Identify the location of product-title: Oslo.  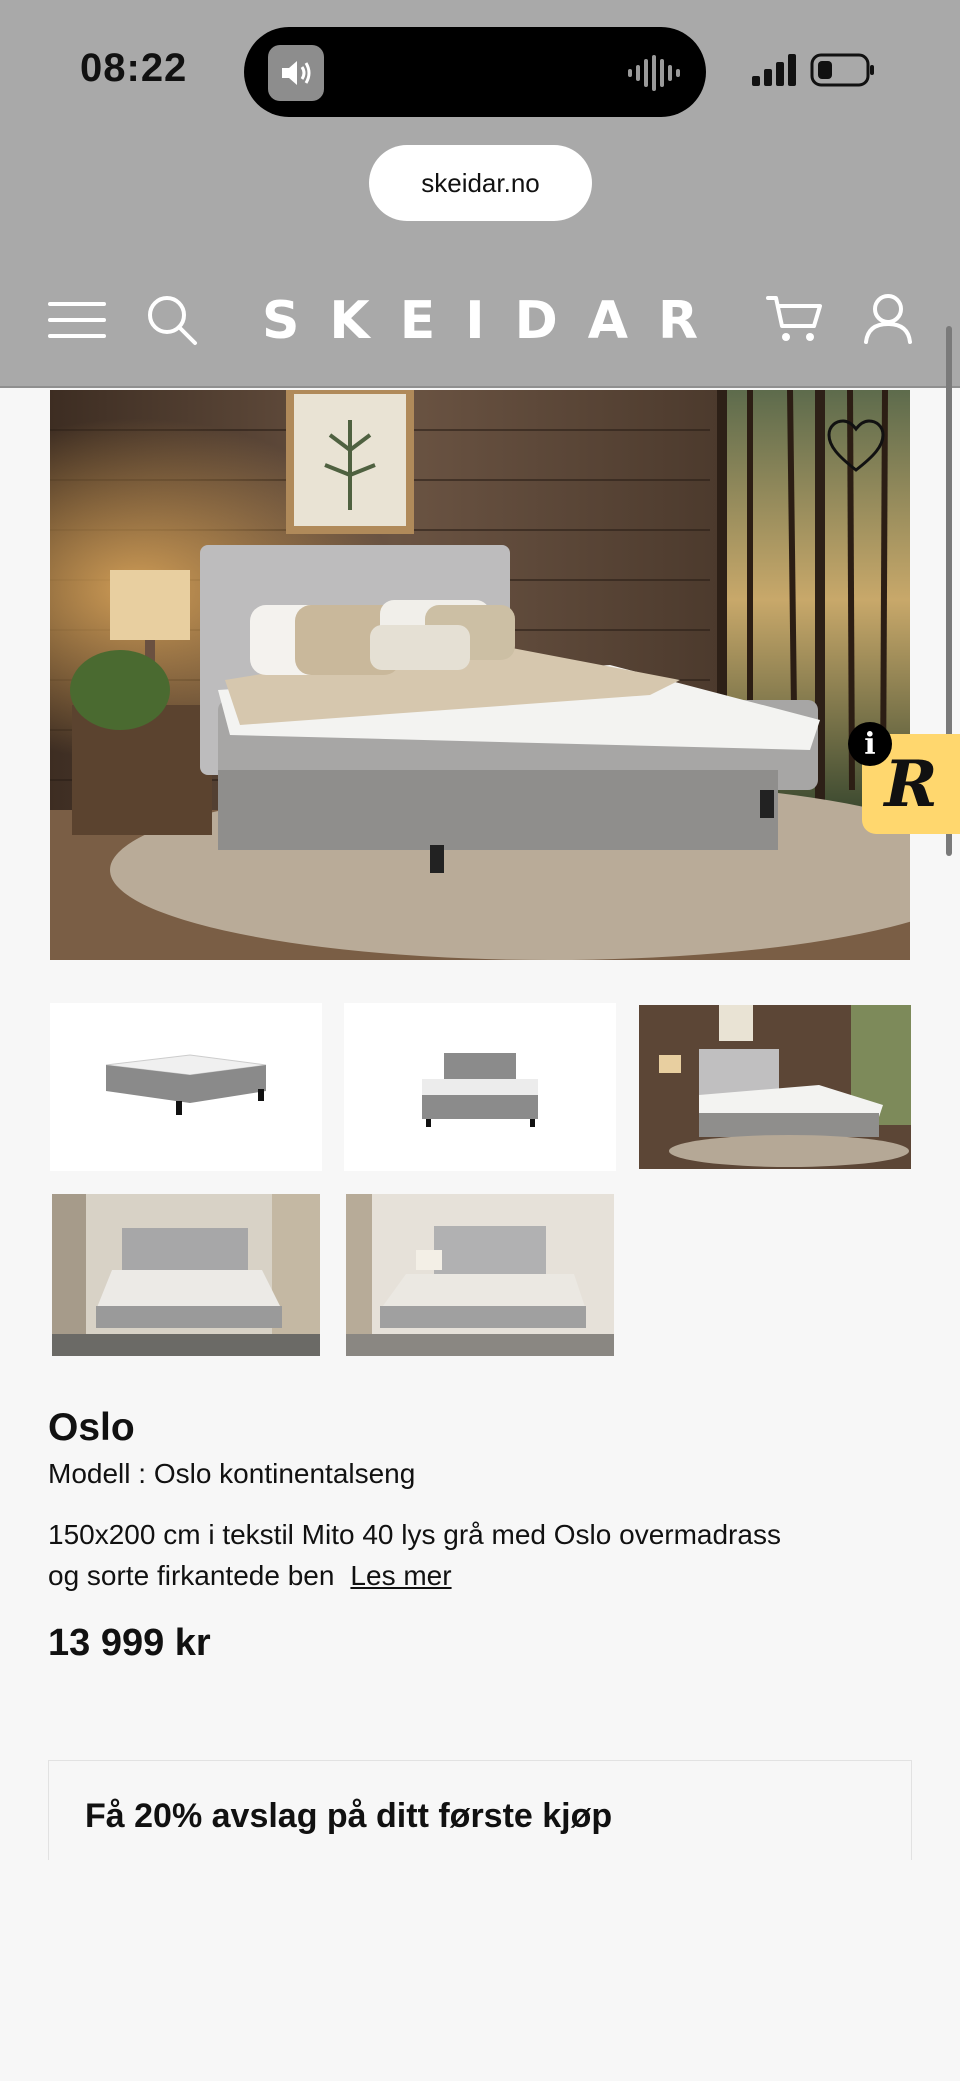
(91, 1427).